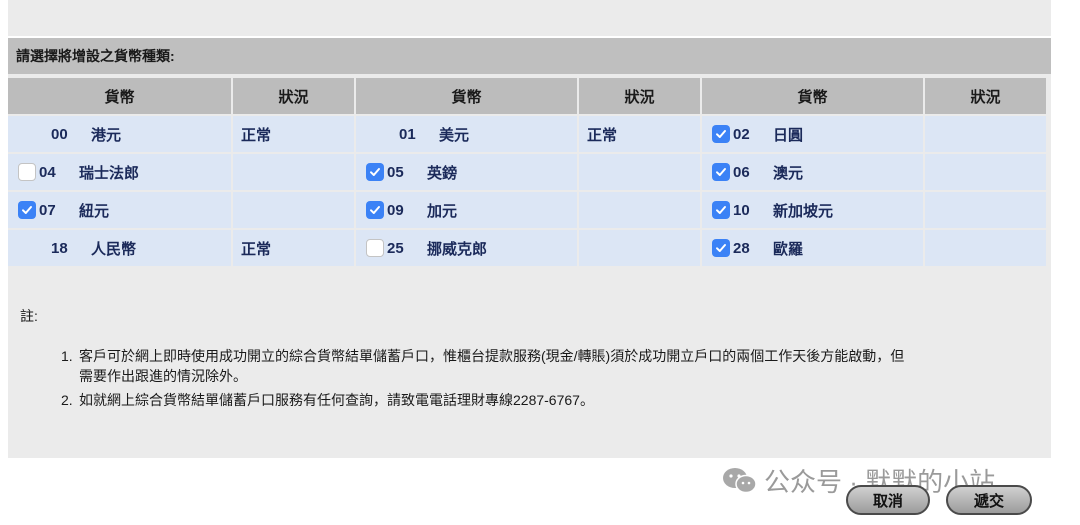 Image resolution: width=1080 pixels, height=525 pixels. Describe the element at coordinates (529, 18) in the screenshot. I see `top-strip` at that location.